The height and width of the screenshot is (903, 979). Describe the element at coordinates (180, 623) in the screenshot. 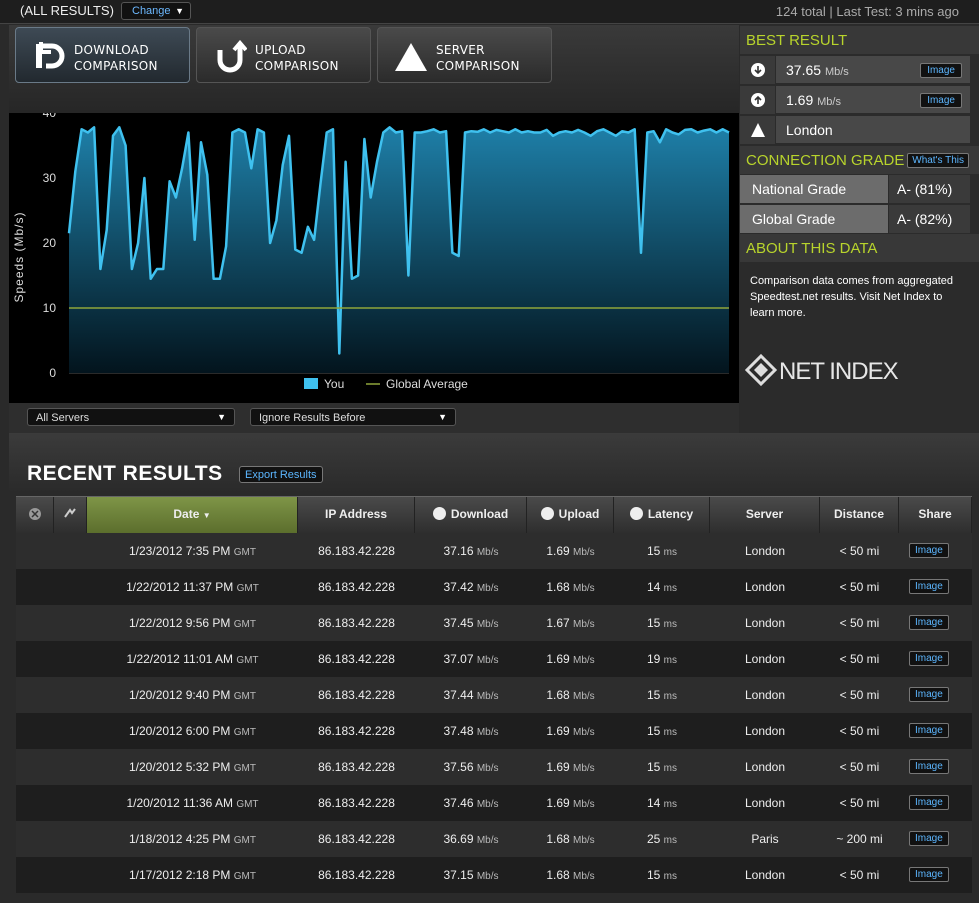

I see `row-date: 1/22/2012 9:56 PM` at that location.